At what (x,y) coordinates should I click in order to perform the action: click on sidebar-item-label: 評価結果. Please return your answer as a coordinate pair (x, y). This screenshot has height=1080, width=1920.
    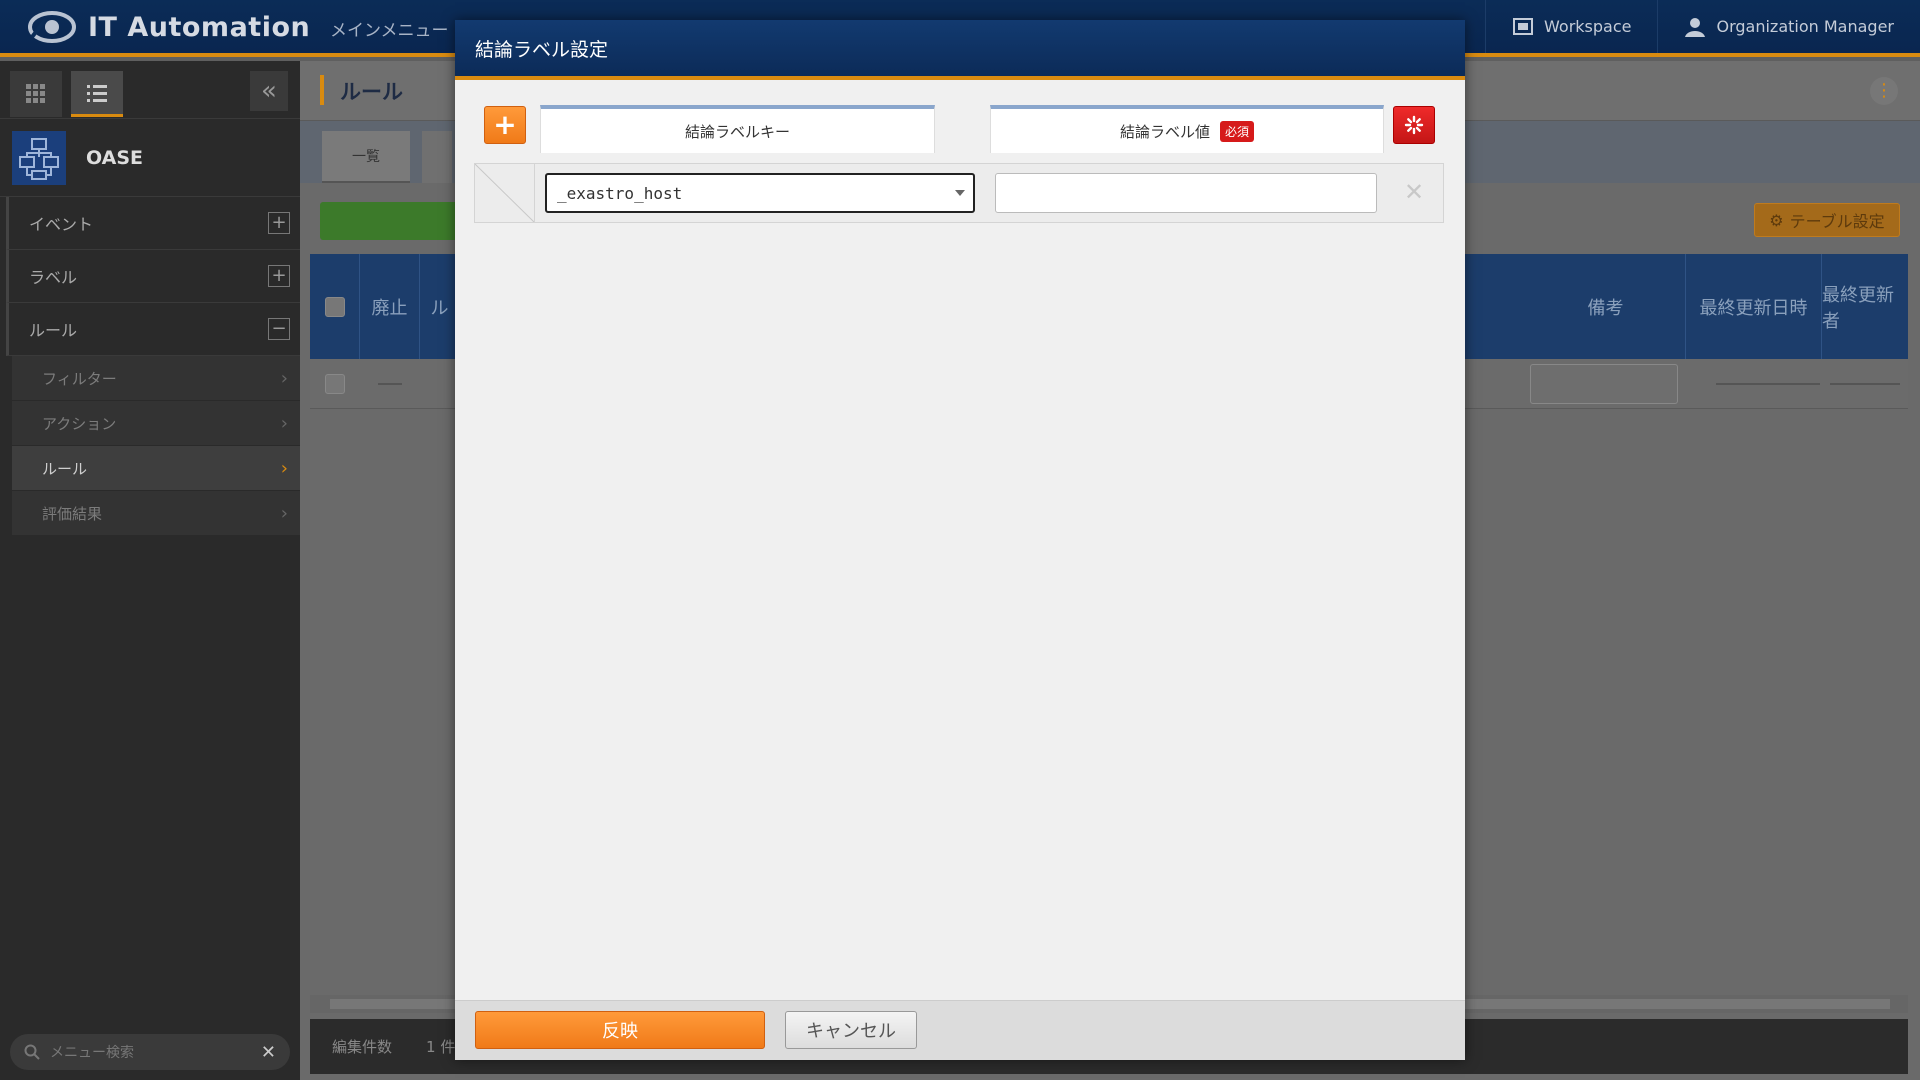
    Looking at the image, I should click on (72, 513).